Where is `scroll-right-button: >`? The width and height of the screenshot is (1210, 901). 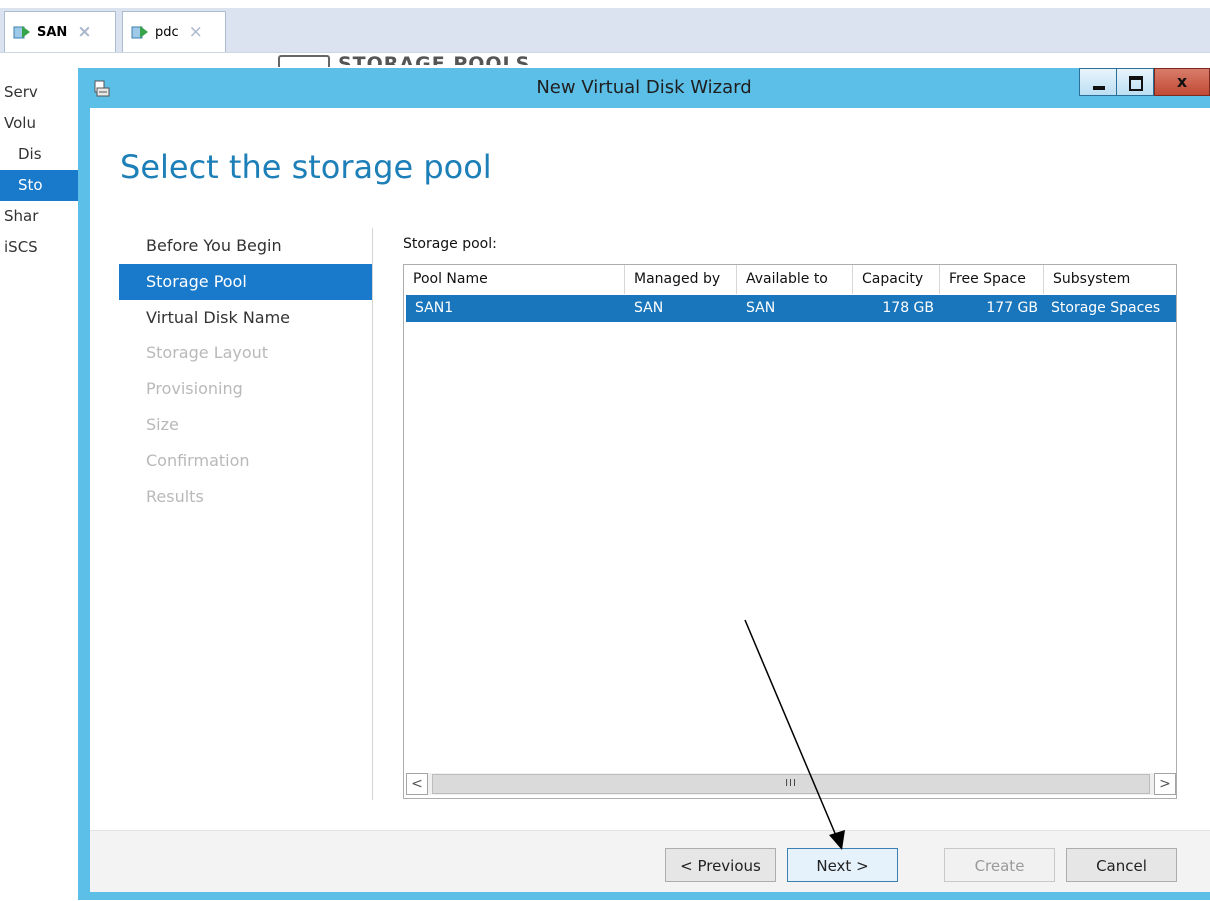 scroll-right-button: > is located at coordinates (1165, 784).